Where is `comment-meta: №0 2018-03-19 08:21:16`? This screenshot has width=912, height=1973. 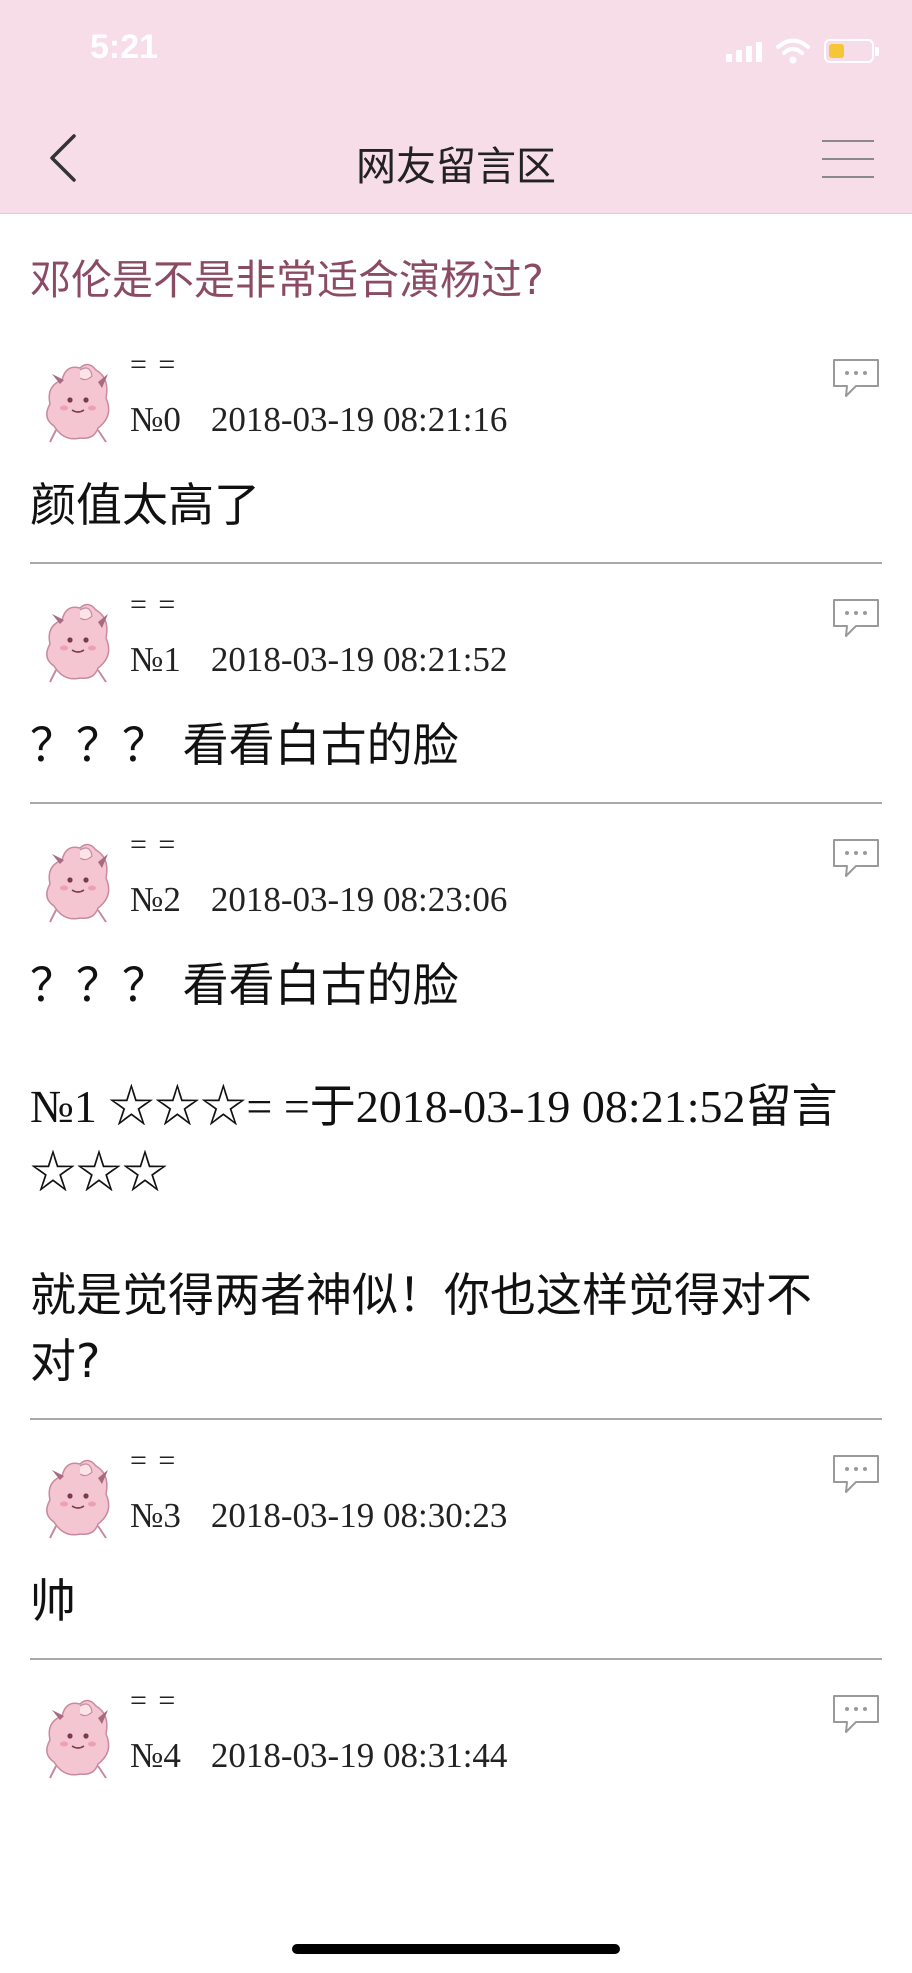
comment-meta: №0 2018-03-19 08:21:16 is located at coordinates (318, 420).